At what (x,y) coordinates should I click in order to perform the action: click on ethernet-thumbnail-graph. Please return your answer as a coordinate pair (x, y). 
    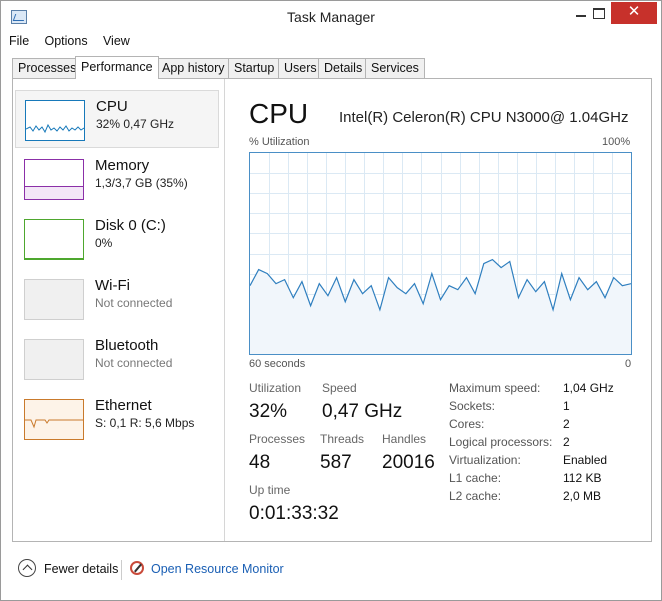
    Looking at the image, I should click on (54, 419).